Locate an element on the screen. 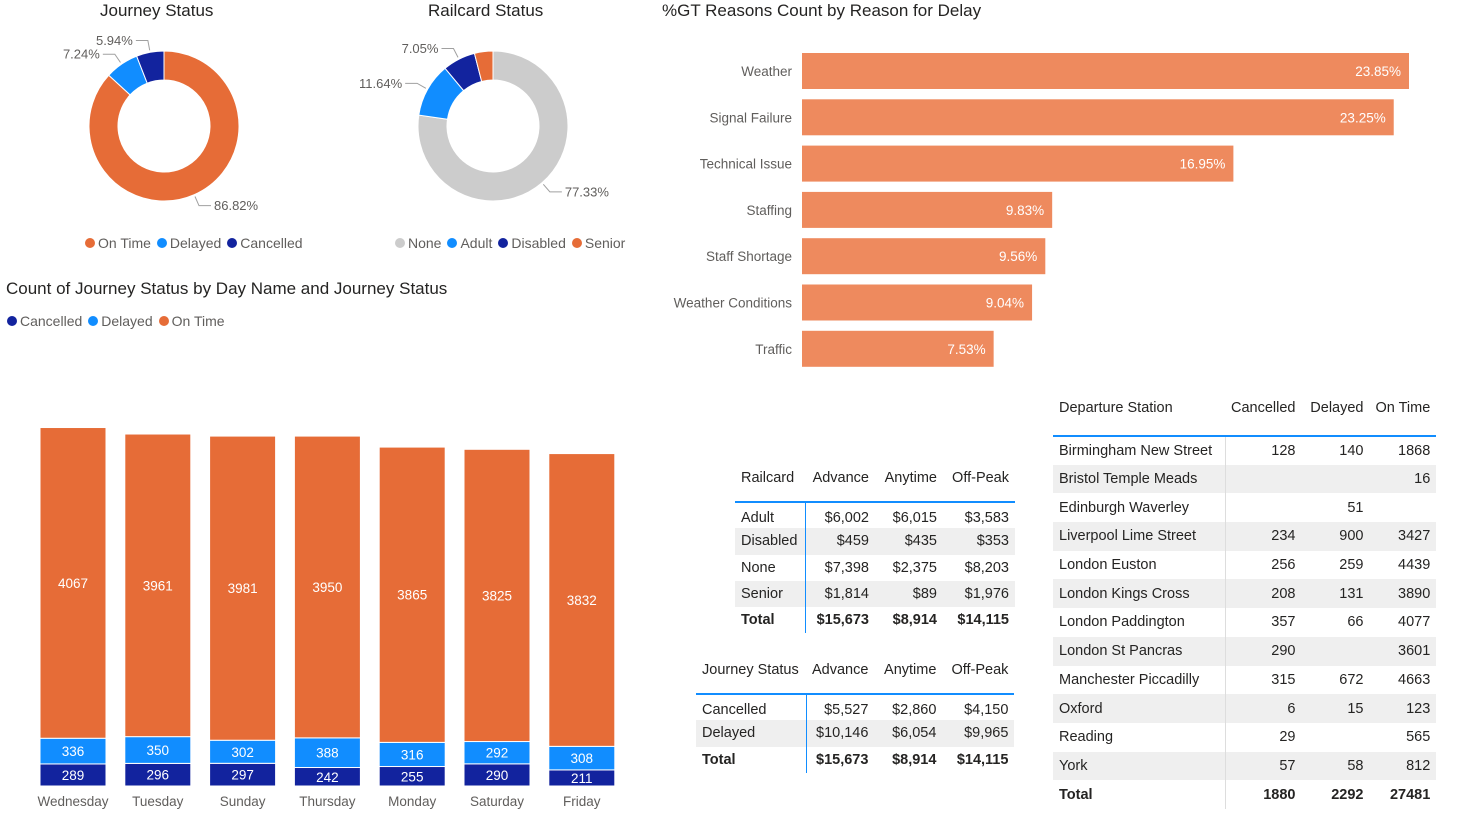 Image resolution: width=1464 pixels, height=823 pixels. day-chart-legend-cancelled: Cancelled is located at coordinates (44, 321).